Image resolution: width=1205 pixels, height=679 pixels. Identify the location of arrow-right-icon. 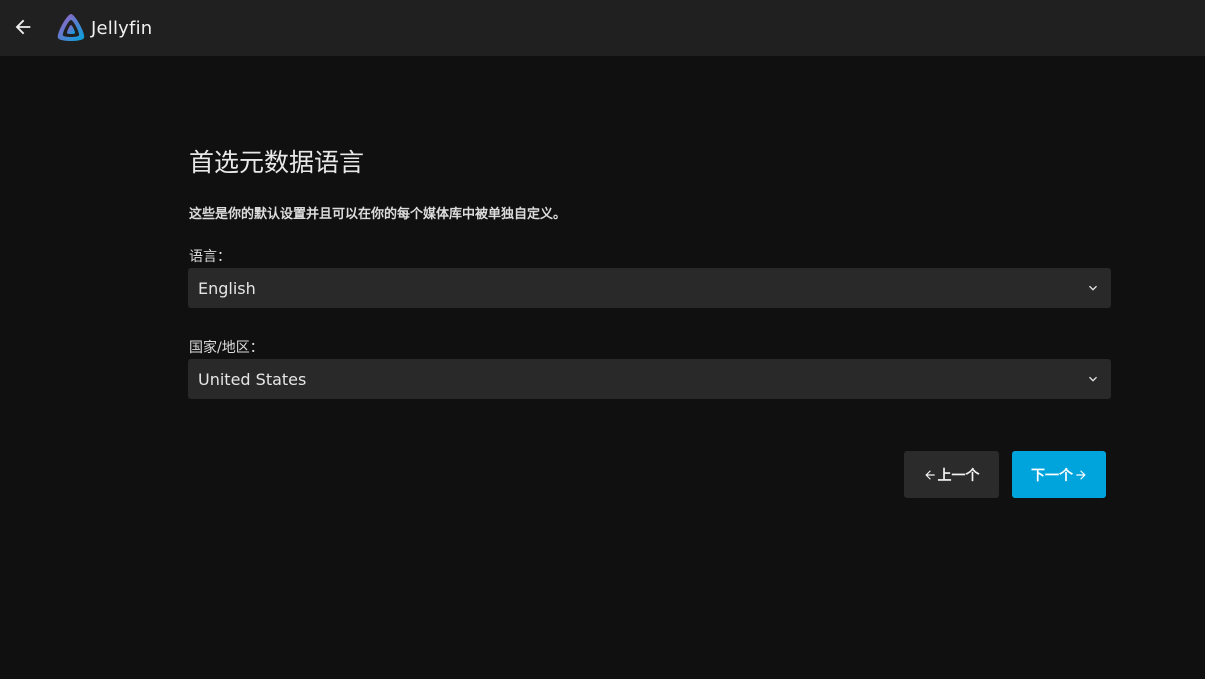
(1081, 474).